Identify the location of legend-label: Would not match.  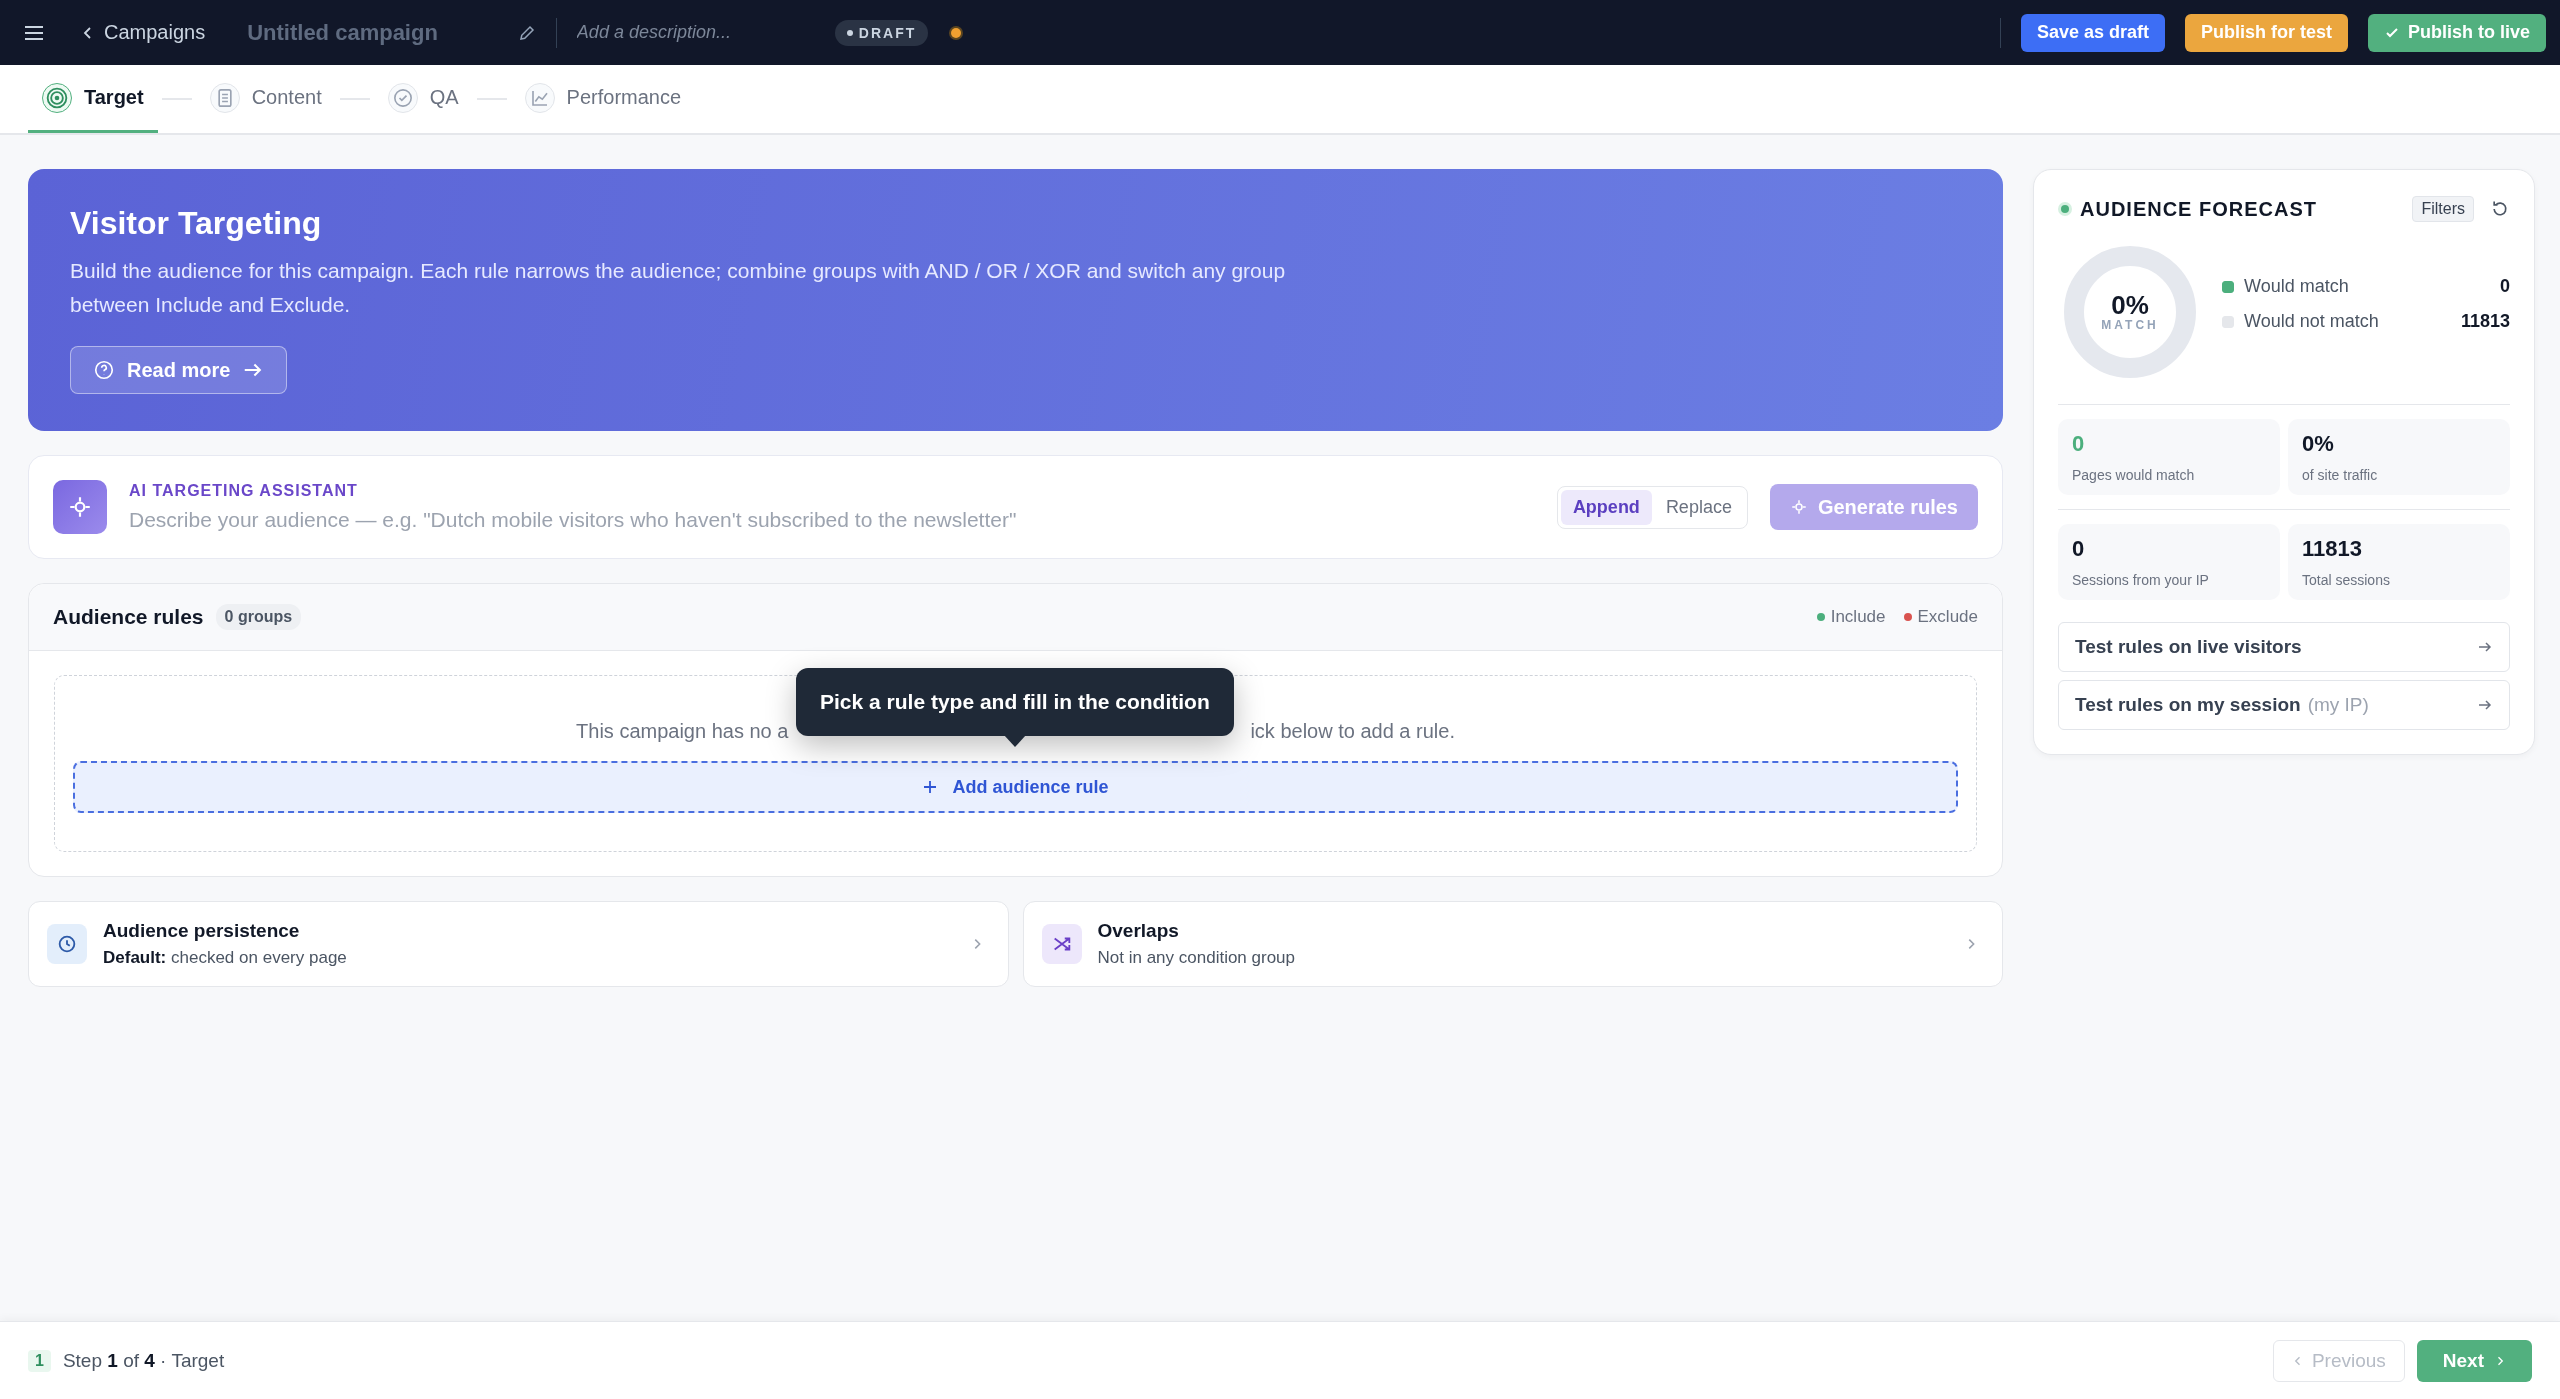
(2311, 321).